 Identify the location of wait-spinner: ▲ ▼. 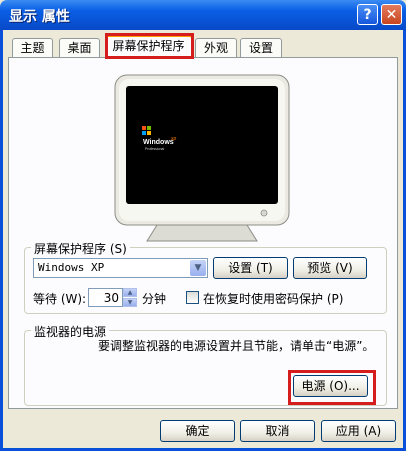
(130, 297).